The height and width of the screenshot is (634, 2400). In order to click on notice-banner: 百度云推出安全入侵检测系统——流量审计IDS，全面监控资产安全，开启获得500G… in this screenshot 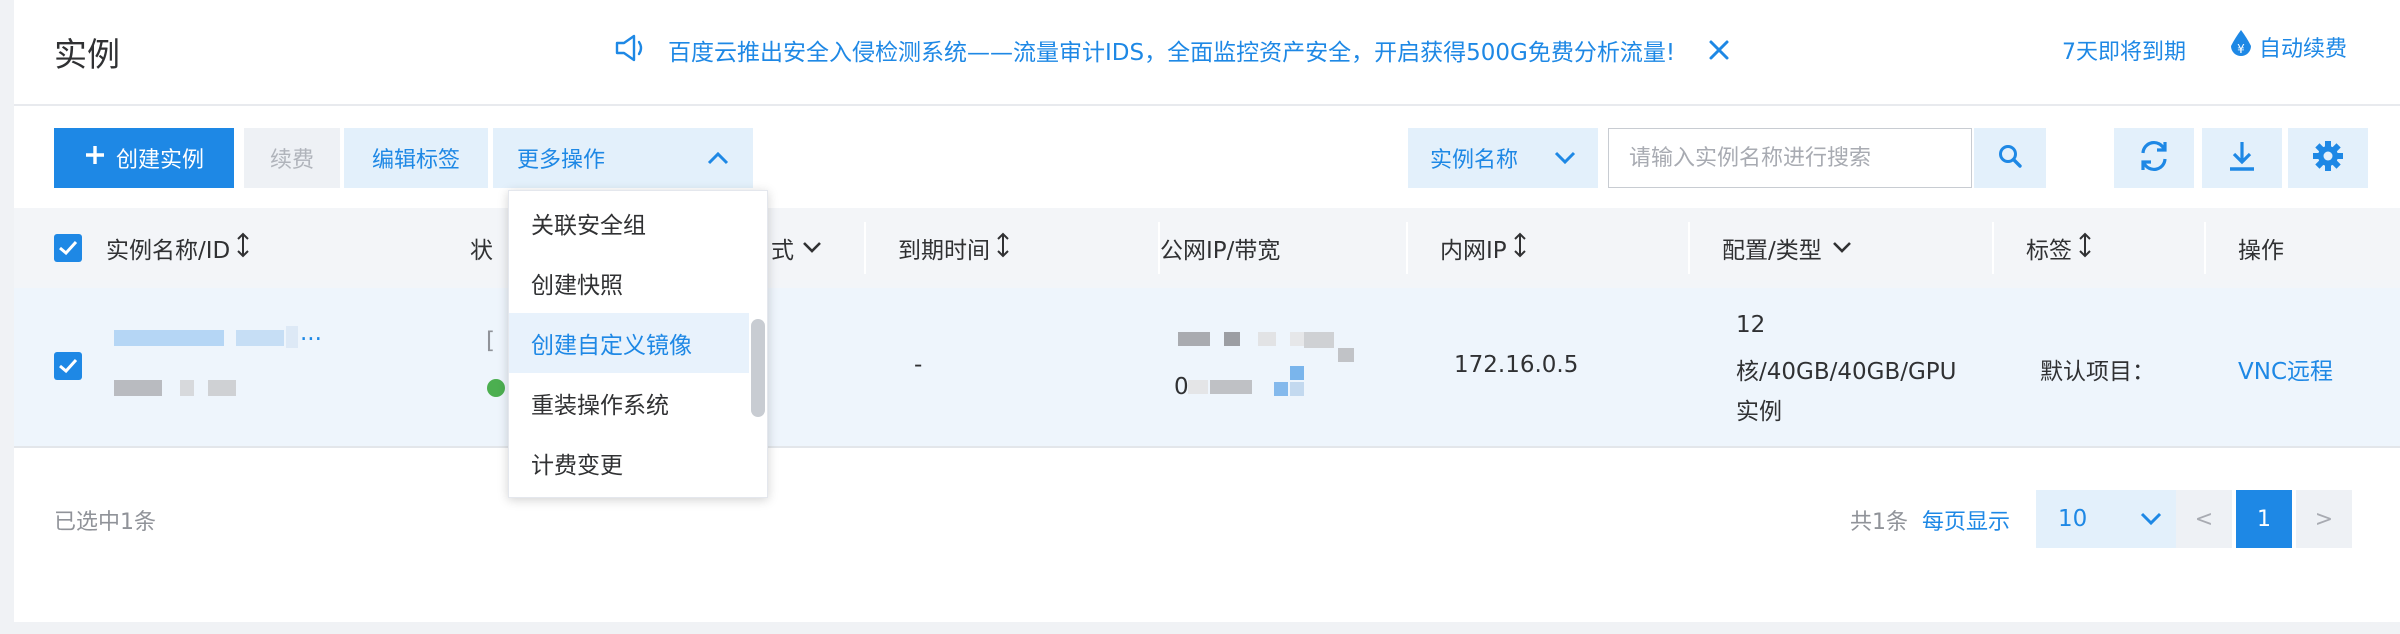, I will do `click(1173, 50)`.